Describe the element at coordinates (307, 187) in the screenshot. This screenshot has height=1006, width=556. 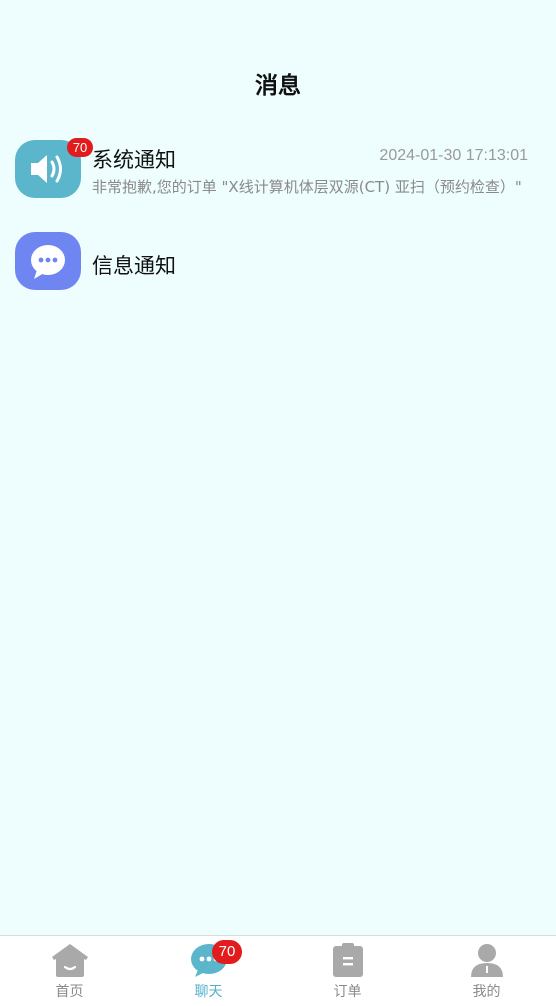
I see `message-preview: 非常抱歉,您的订单 "X线计算机体层双源(CT) 亚扫（预约检查）"` at that location.